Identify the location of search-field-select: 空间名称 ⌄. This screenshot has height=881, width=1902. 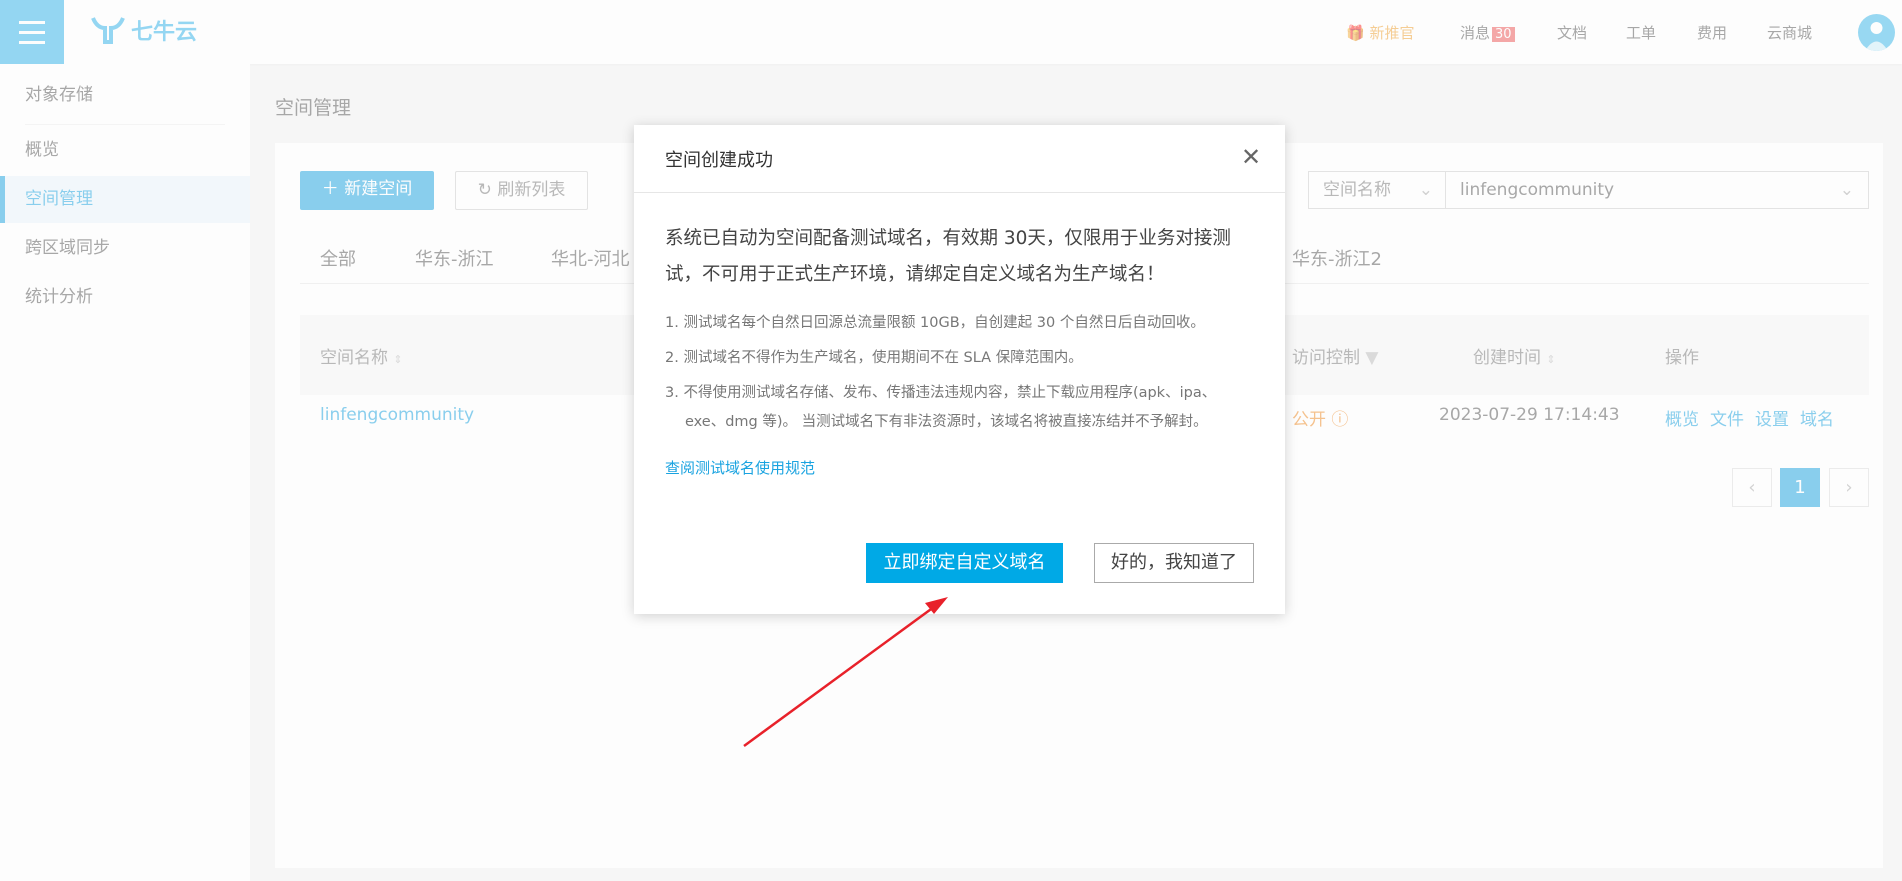
(1377, 190).